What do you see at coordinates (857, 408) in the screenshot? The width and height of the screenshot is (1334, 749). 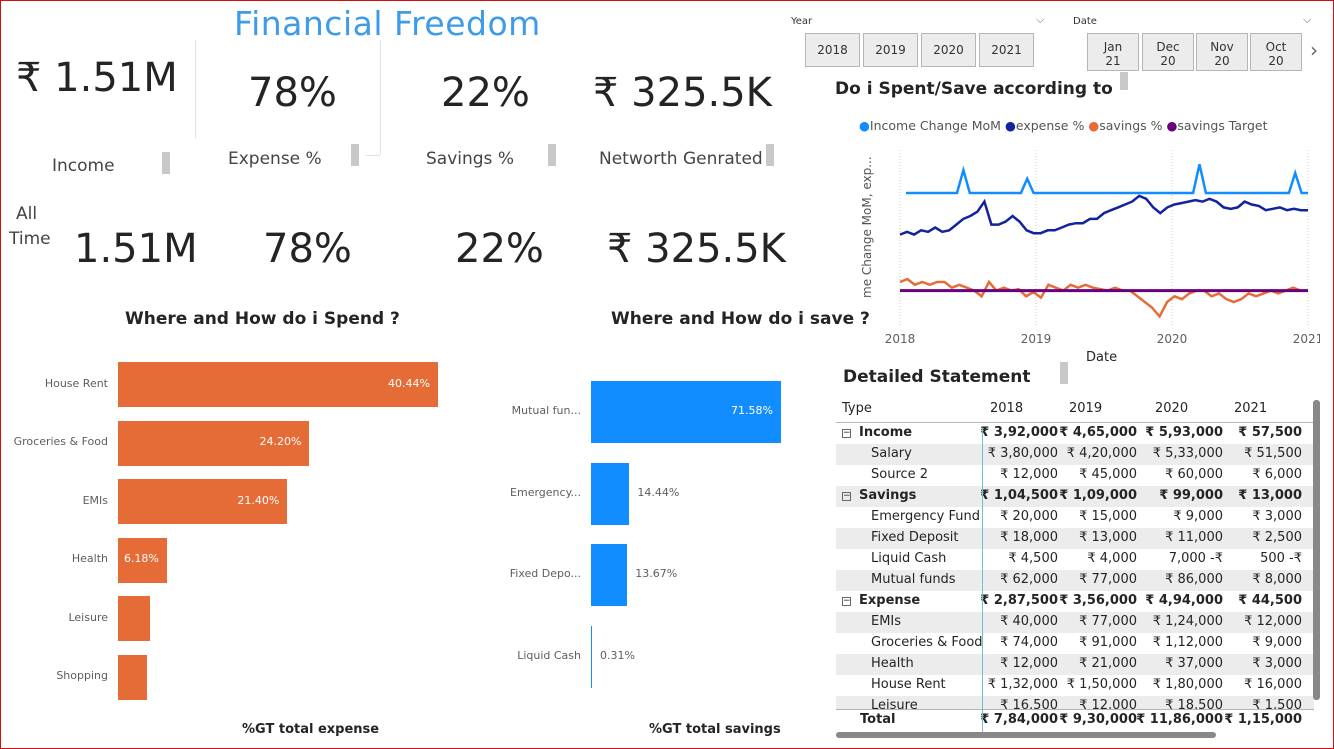 I see `header-type: Type` at bounding box center [857, 408].